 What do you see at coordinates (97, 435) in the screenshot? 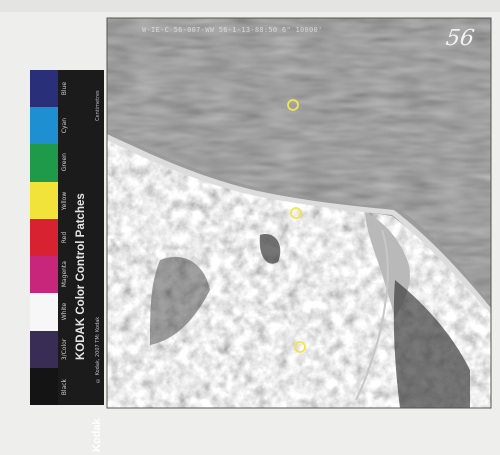
I see `kodak-logo: Kodak` at bounding box center [97, 435].